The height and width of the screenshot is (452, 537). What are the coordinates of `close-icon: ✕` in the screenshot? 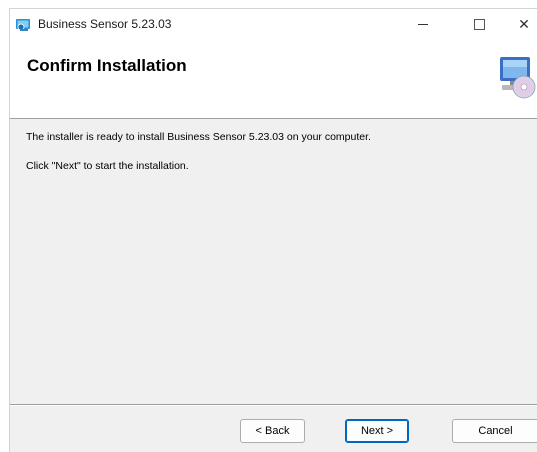 It's located at (524, 23).